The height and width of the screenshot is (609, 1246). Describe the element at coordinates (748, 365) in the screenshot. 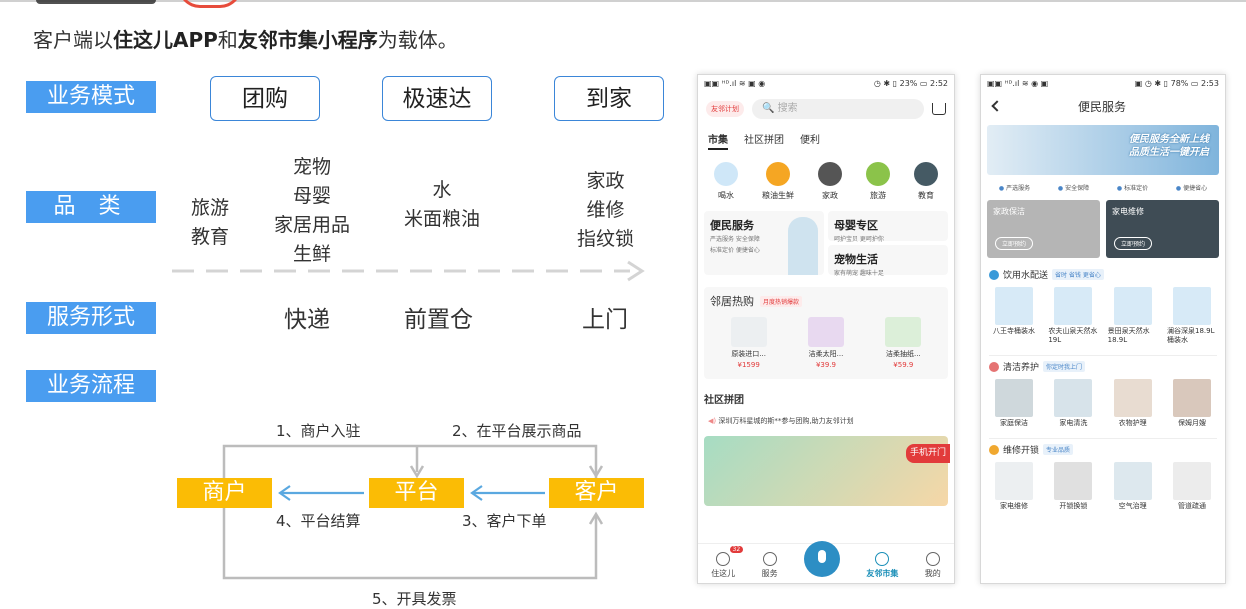

I see `hot-item-price: ¥1599` at that location.